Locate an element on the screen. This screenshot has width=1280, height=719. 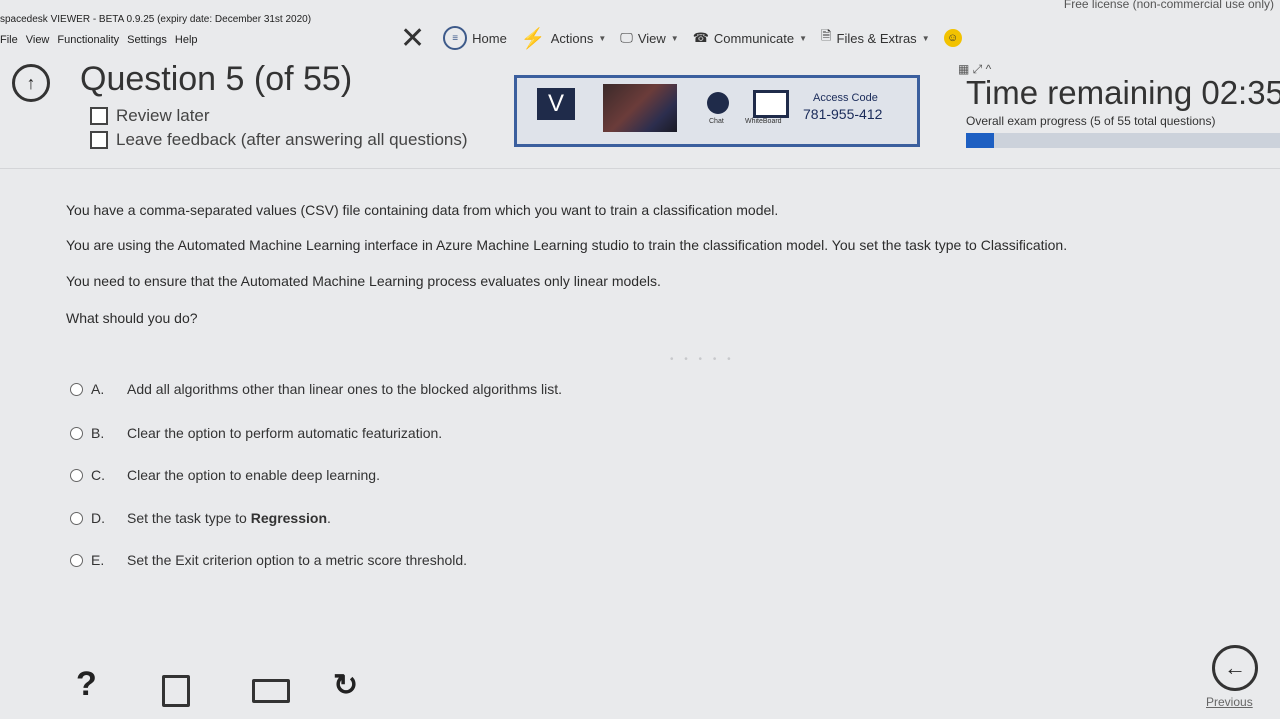
home-icon: ≡ is located at coordinates (455, 38).